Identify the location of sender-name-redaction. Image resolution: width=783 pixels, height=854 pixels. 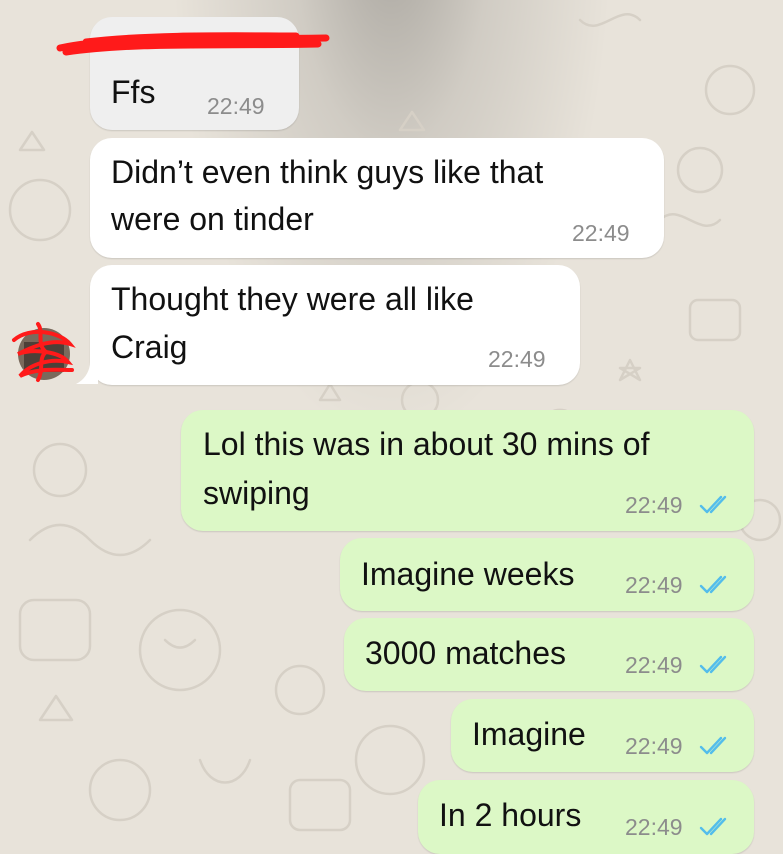
(193, 44).